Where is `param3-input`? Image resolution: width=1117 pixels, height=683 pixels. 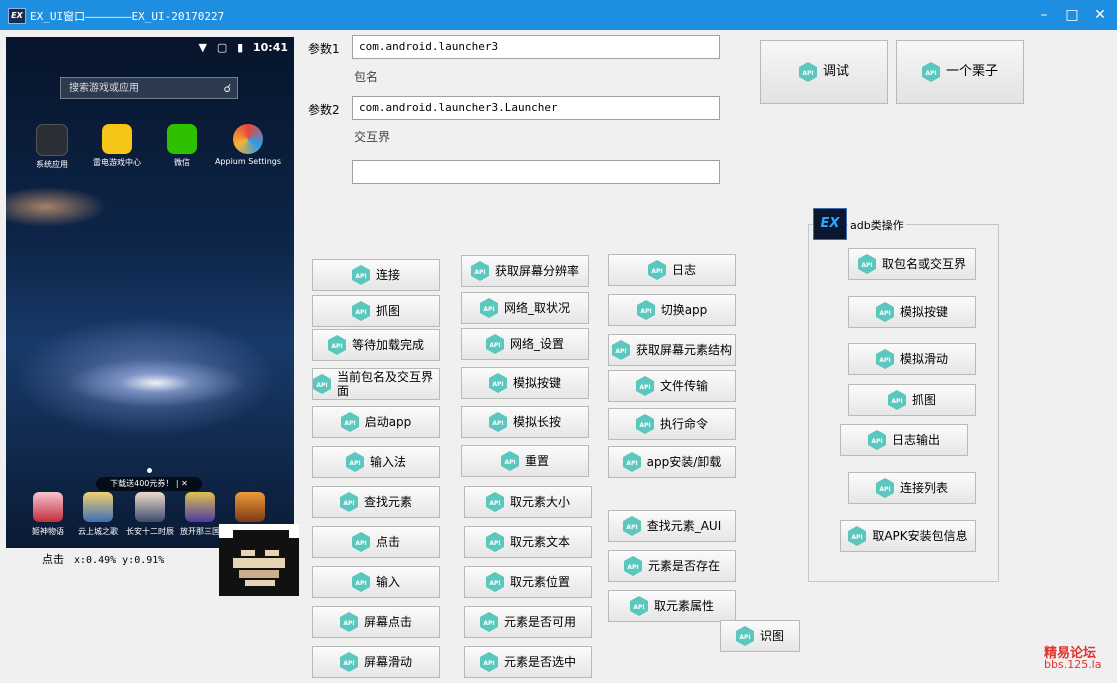
param3-input is located at coordinates (536, 172).